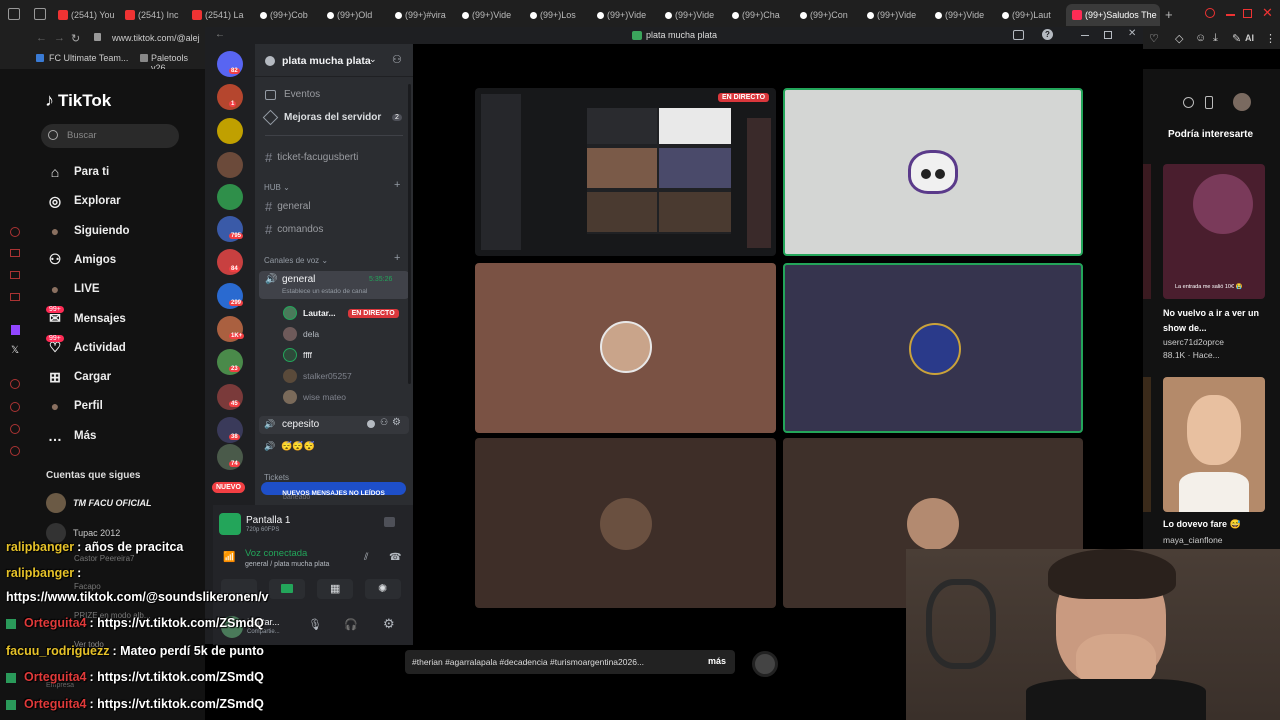 The image size is (1280, 720). I want to click on phone-icon, so click(1209, 102).